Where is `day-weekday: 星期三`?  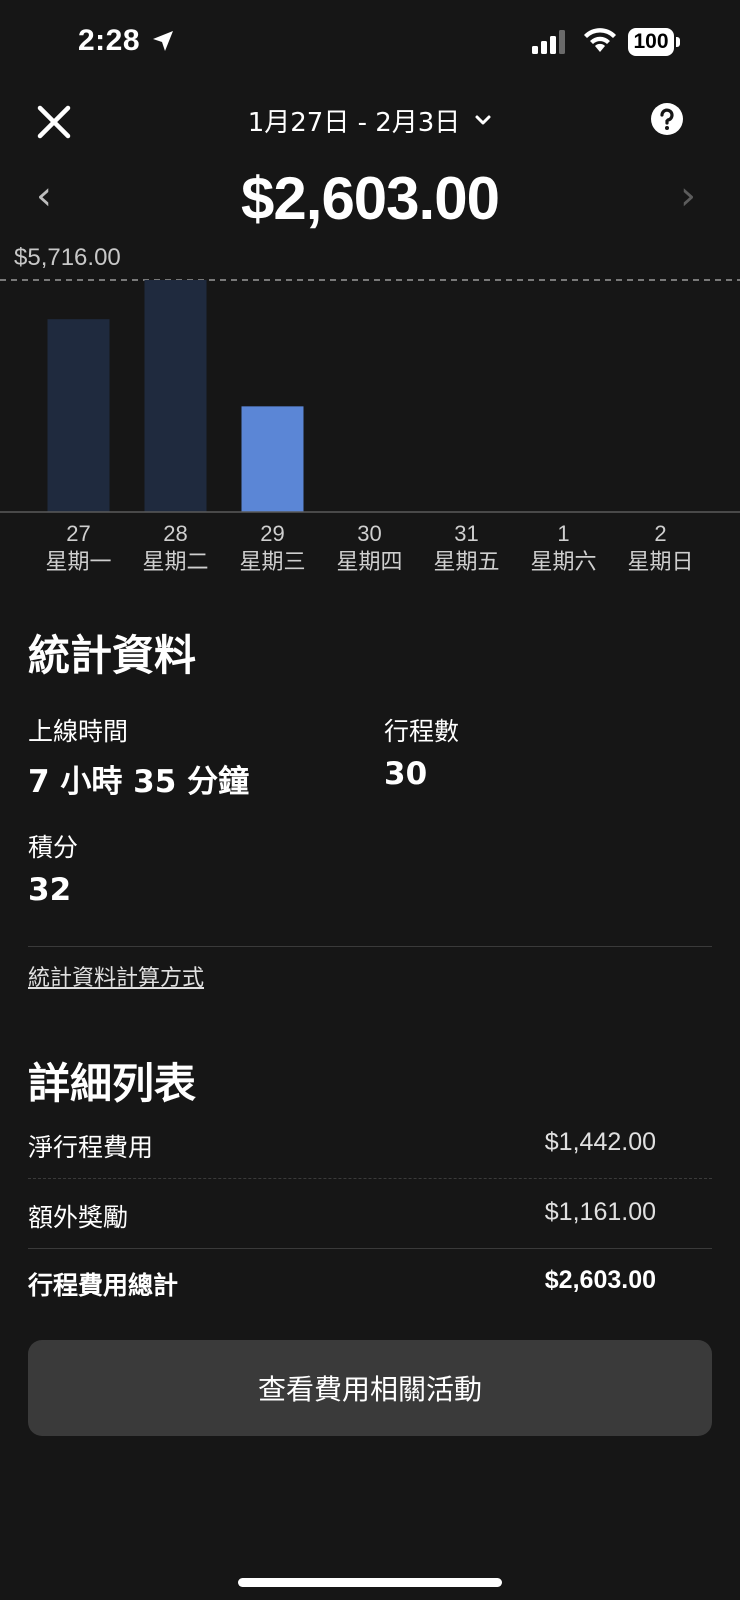
day-weekday: 星期三 is located at coordinates (272, 562).